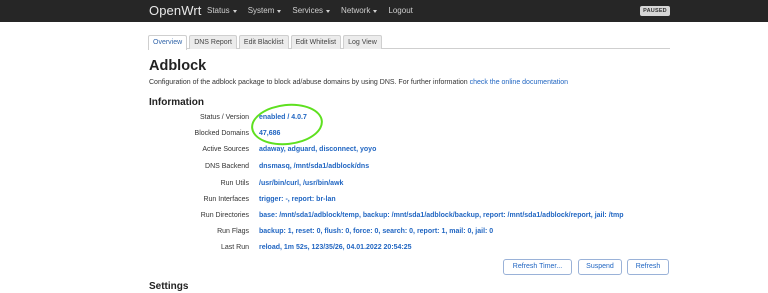  Describe the element at coordinates (316, 42) in the screenshot. I see `tab-edit-whitelist: Edit Whitelist` at that location.